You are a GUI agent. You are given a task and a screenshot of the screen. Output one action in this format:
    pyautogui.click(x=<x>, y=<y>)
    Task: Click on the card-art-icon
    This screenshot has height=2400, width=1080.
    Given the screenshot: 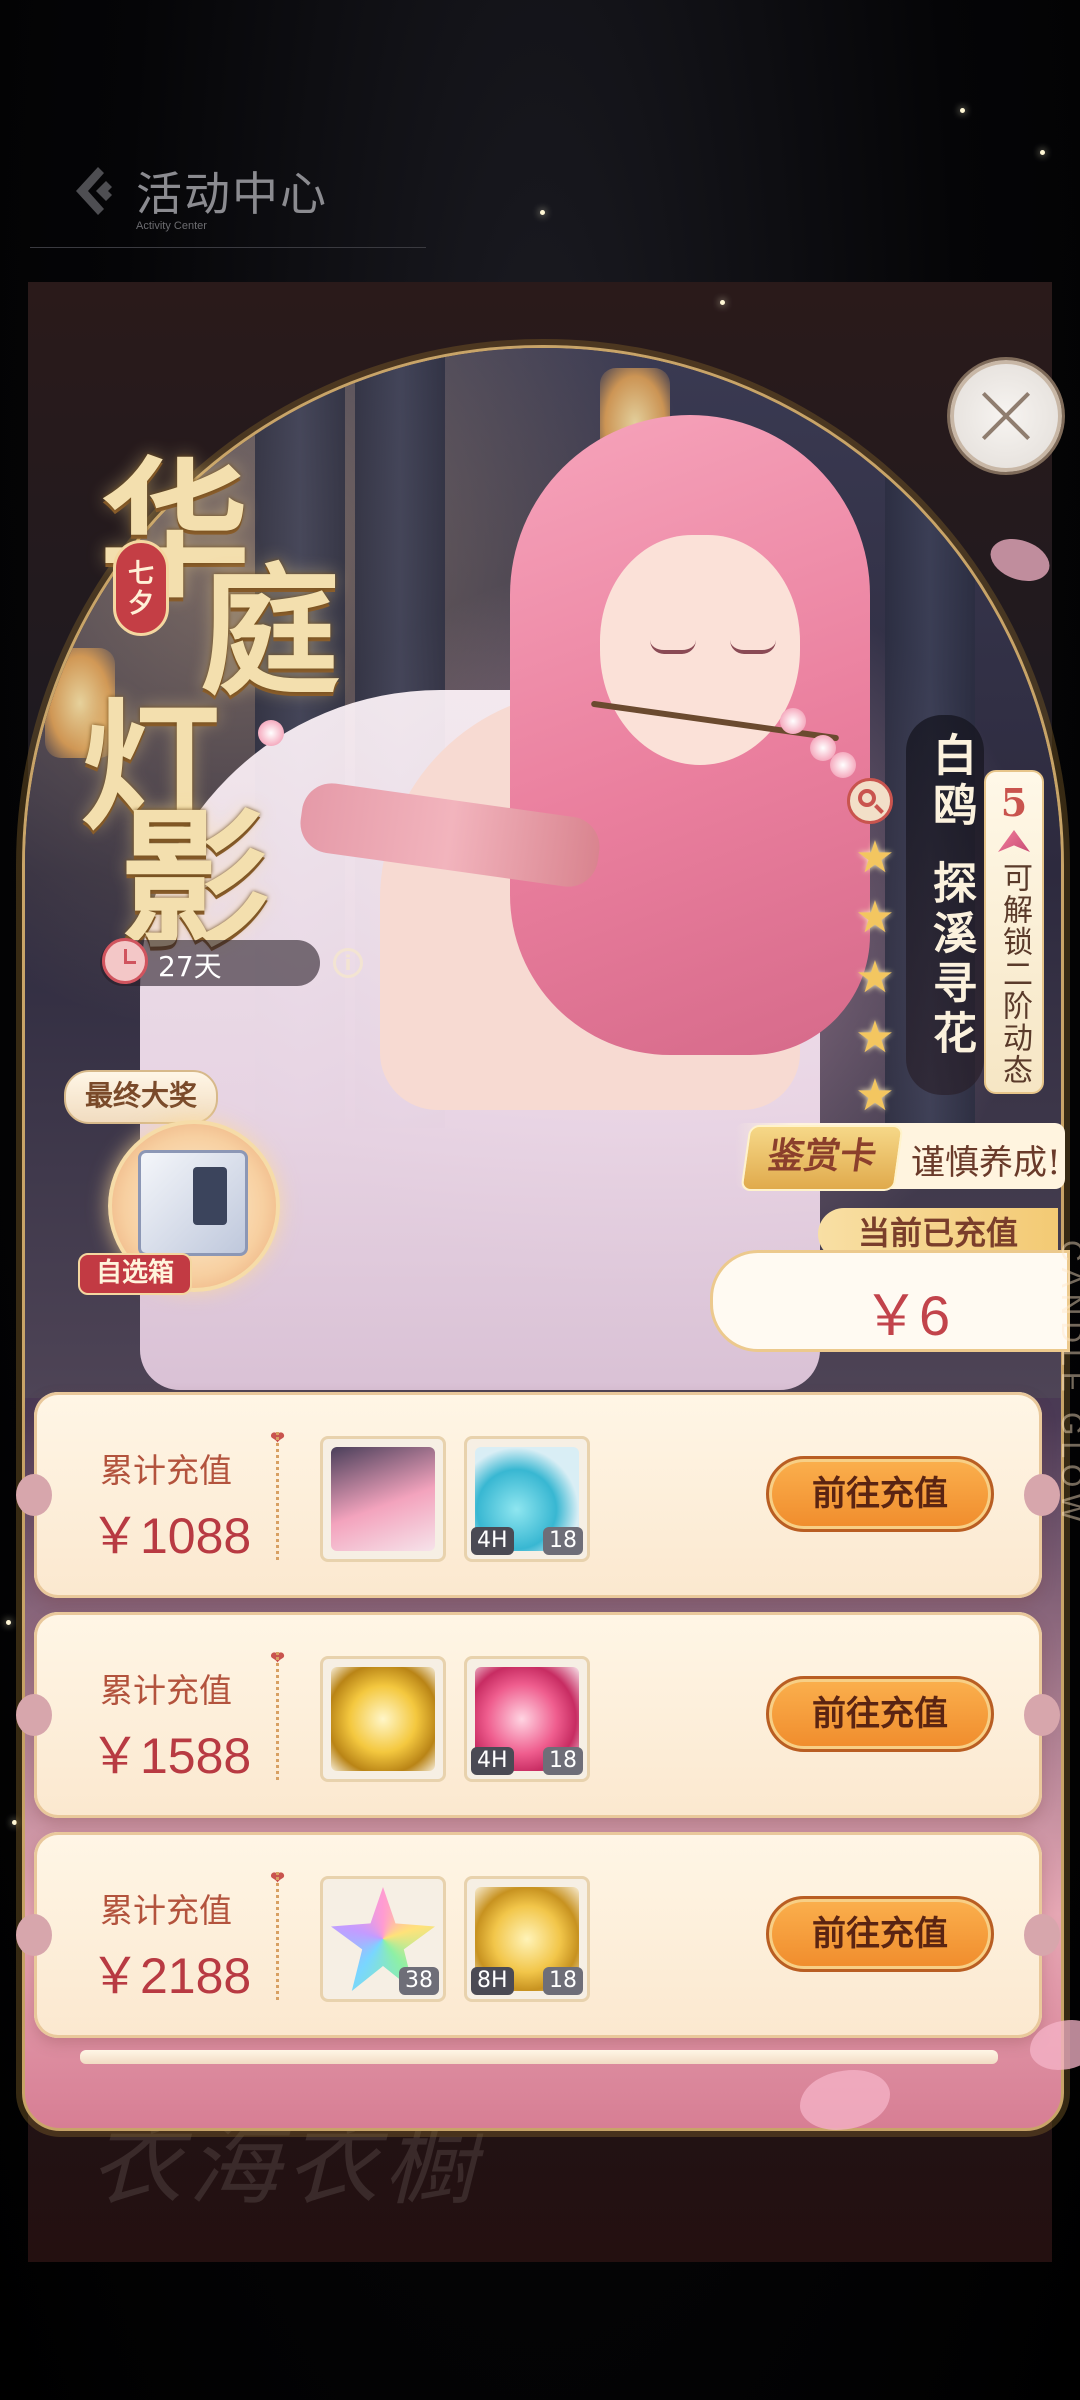 What is the action you would take?
    pyautogui.click(x=383, y=1499)
    